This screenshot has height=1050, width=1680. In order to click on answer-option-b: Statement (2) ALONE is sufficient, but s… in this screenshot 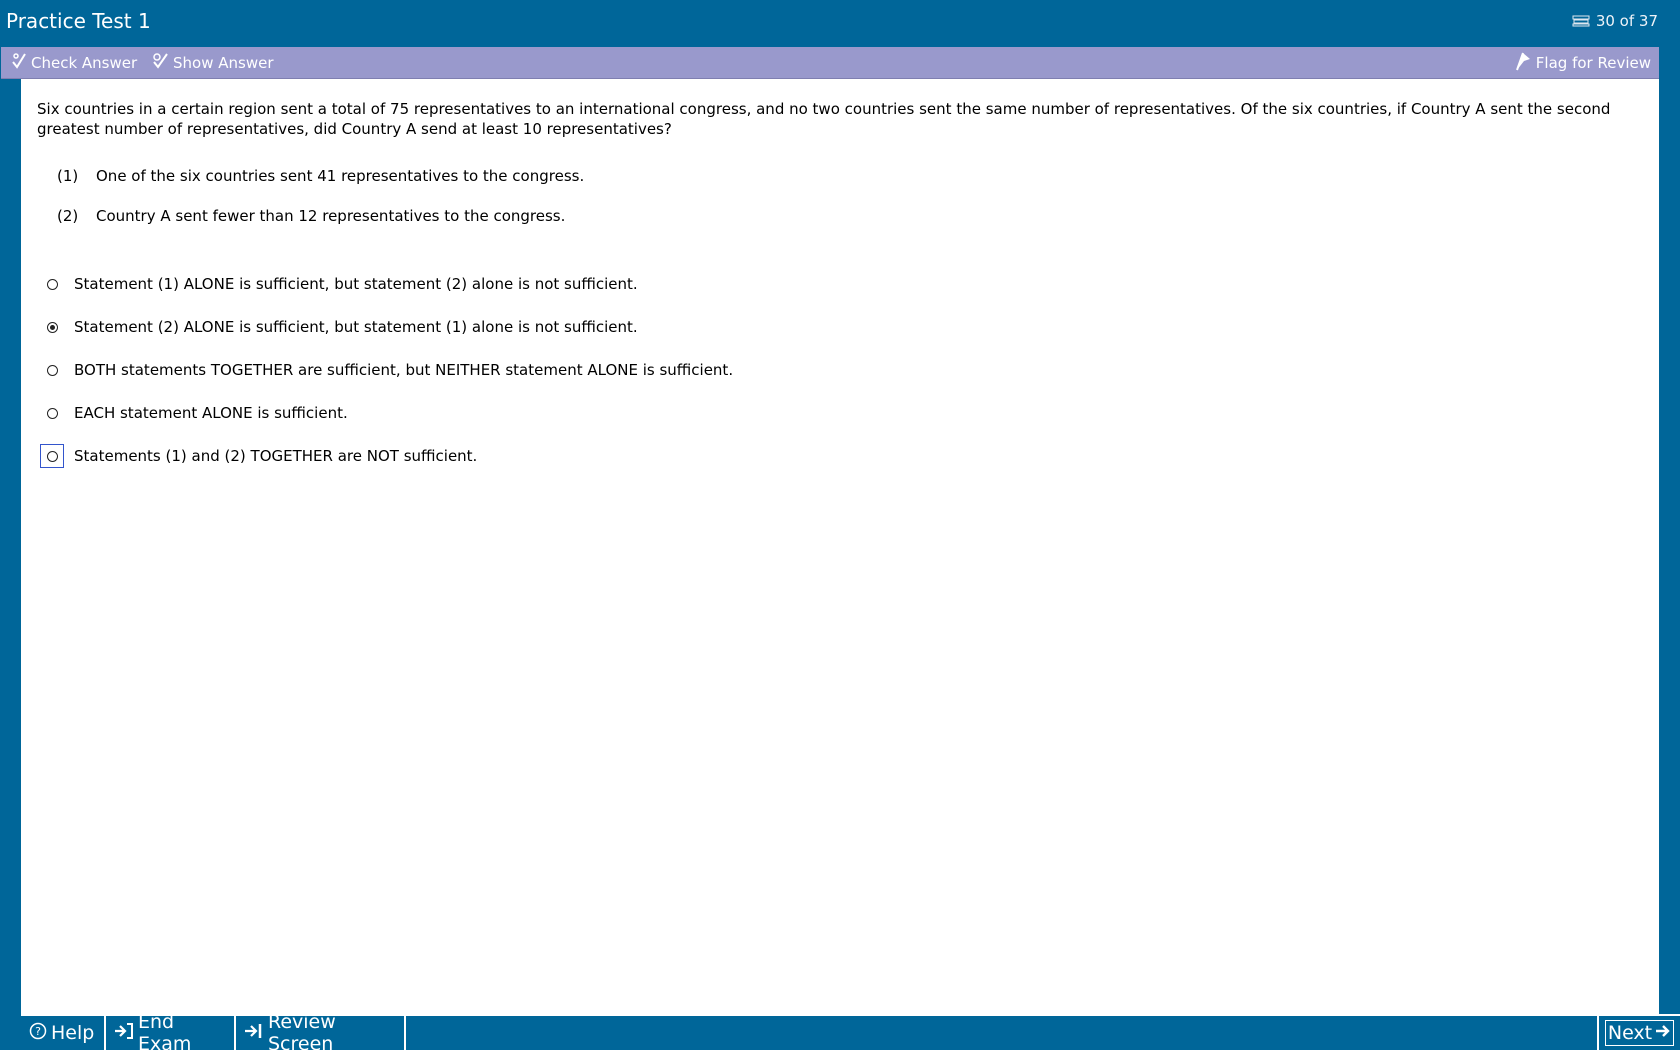, I will do `click(339, 327)`.